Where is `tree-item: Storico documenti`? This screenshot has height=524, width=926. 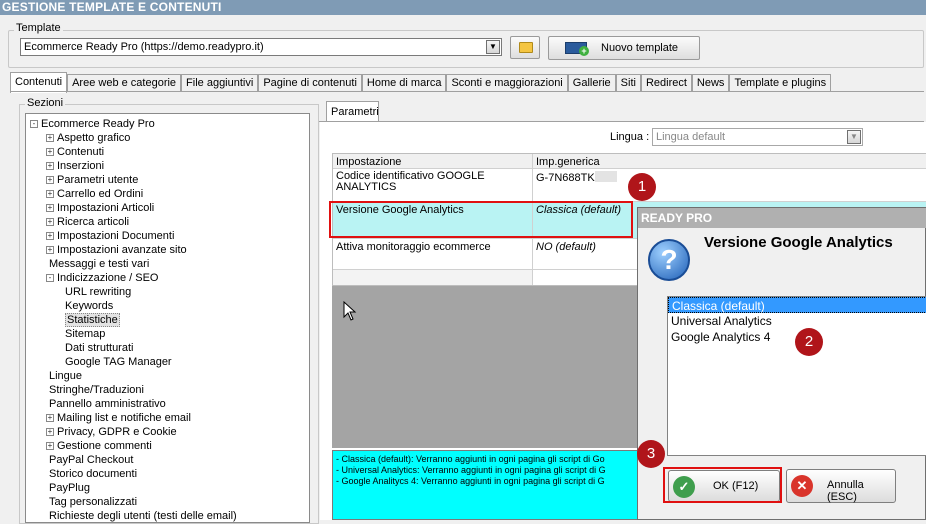
tree-item: Storico documenti is located at coordinates (91, 474).